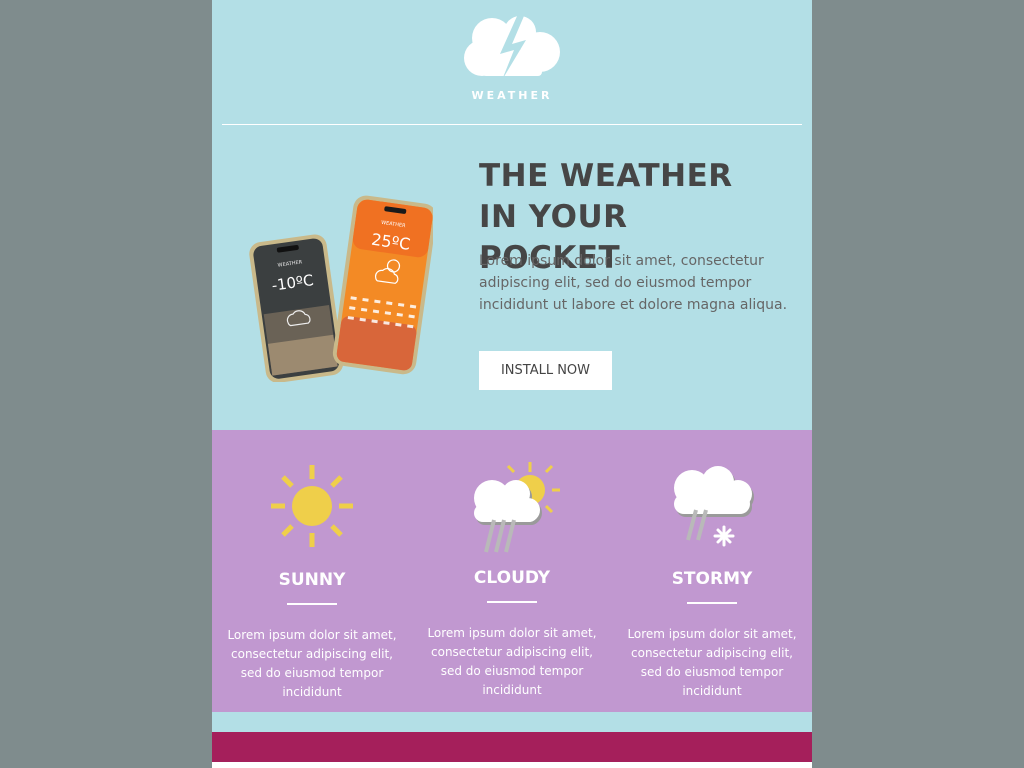 Image resolution: width=1024 pixels, height=768 pixels. What do you see at coordinates (545, 370) in the screenshot?
I see `install-now-button: INSTALL NOW` at bounding box center [545, 370].